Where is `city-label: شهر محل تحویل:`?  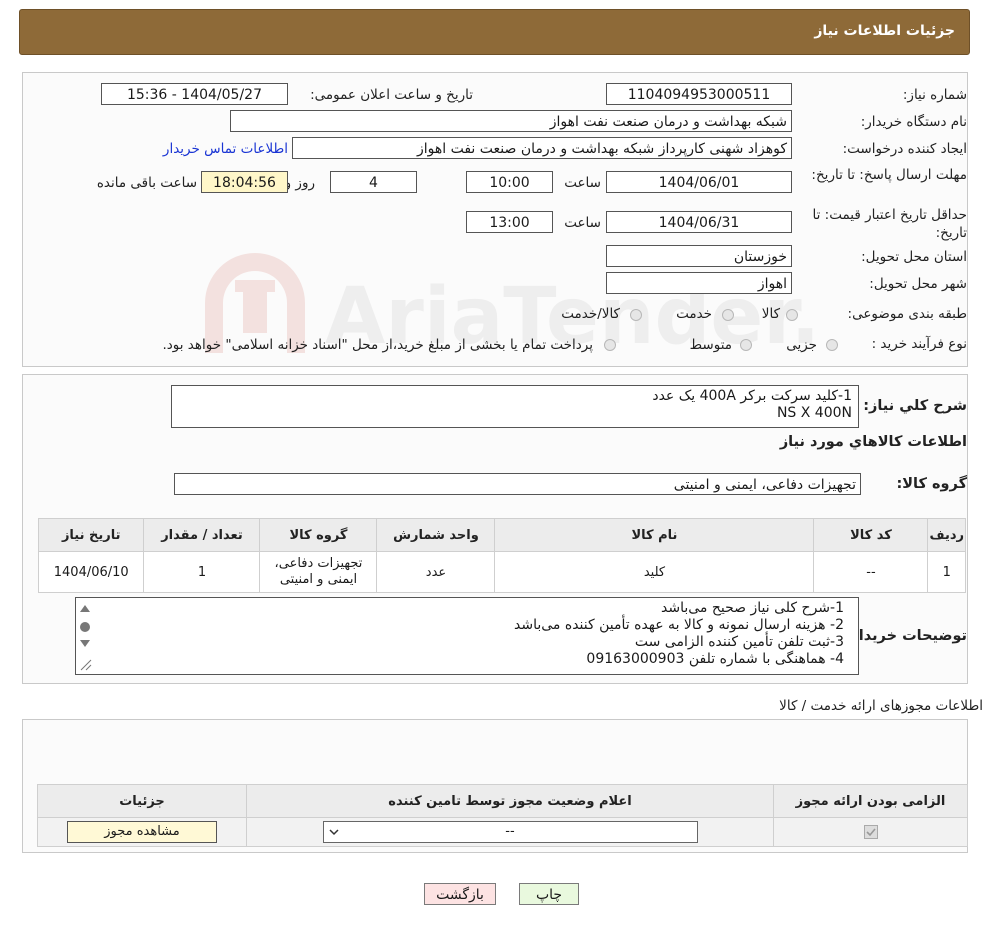 city-label: شهر محل تحویل: is located at coordinates (918, 284).